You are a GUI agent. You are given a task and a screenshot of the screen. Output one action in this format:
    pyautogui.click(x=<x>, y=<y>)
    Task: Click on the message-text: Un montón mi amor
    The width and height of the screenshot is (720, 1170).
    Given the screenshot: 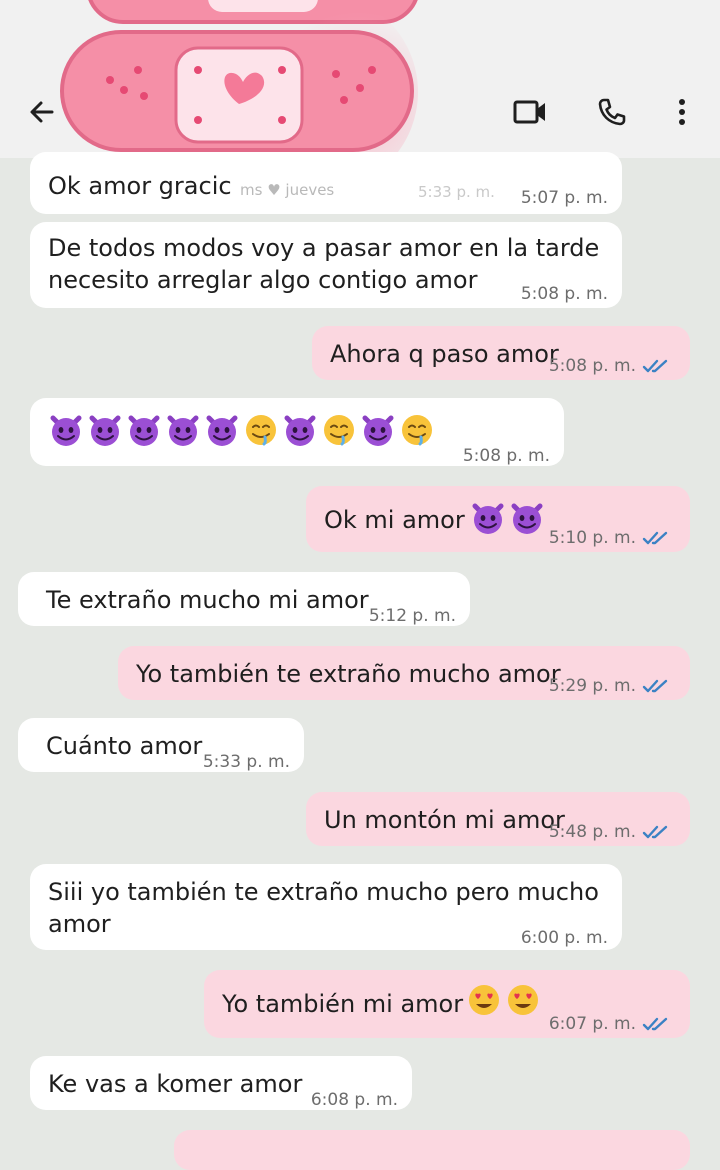 What is the action you would take?
    pyautogui.click(x=444, y=820)
    